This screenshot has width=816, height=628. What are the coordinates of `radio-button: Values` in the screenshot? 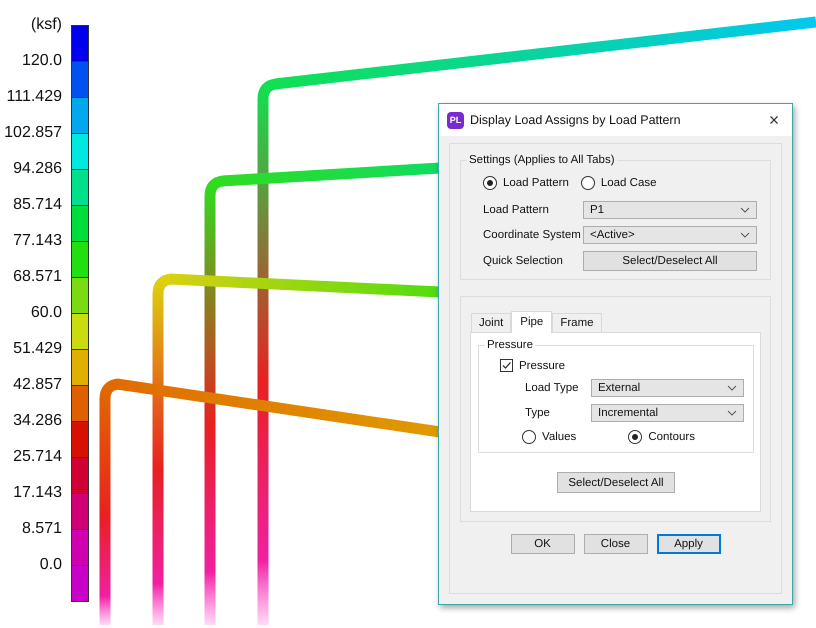 It's located at (549, 437).